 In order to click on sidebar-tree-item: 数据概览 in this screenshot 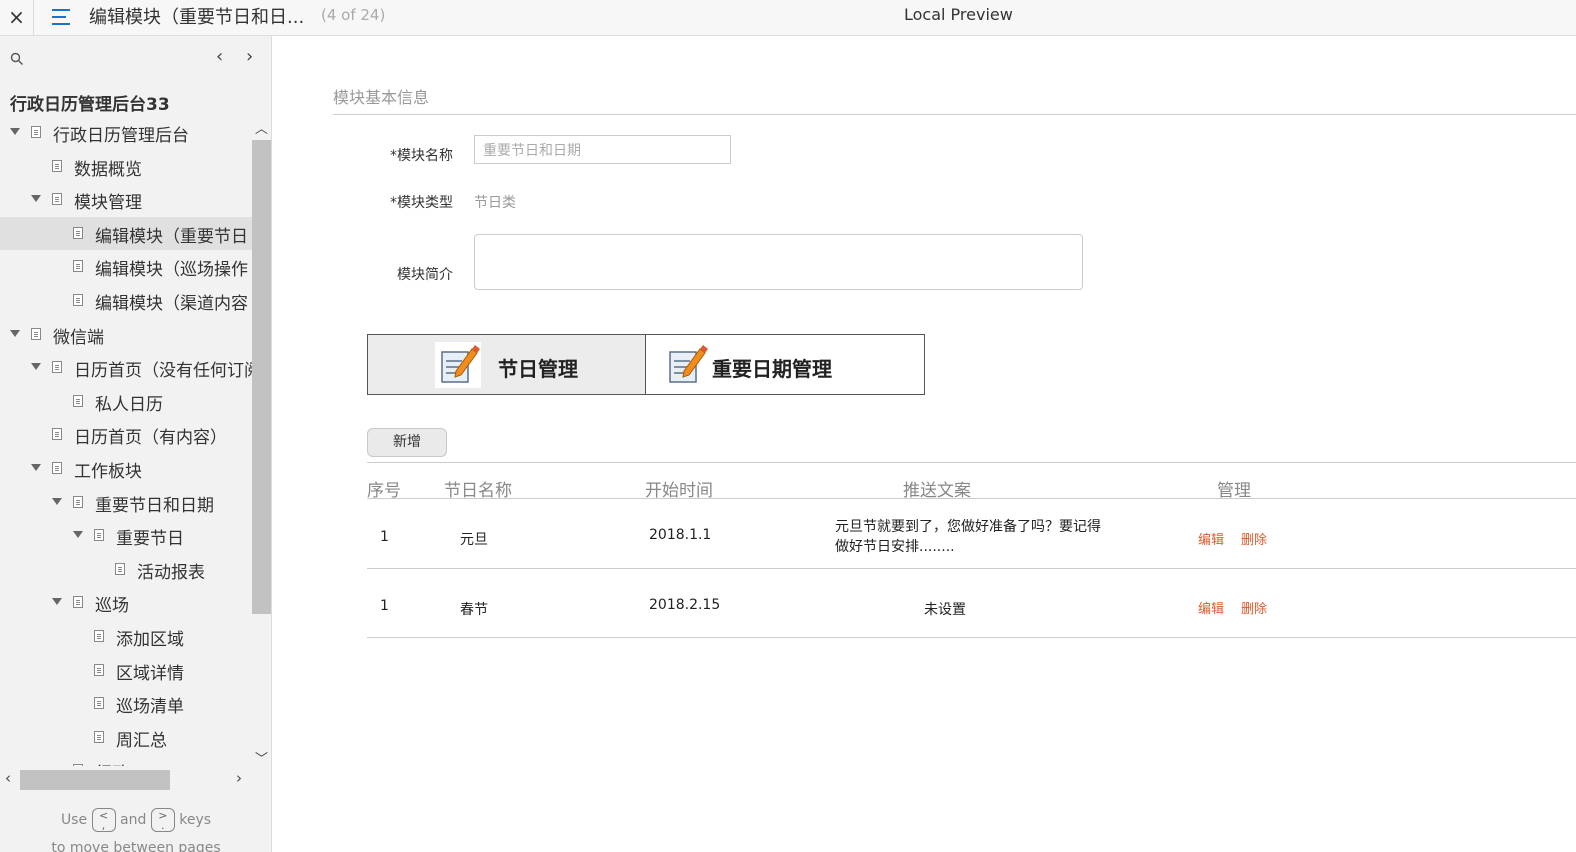, I will do `click(126, 166)`.